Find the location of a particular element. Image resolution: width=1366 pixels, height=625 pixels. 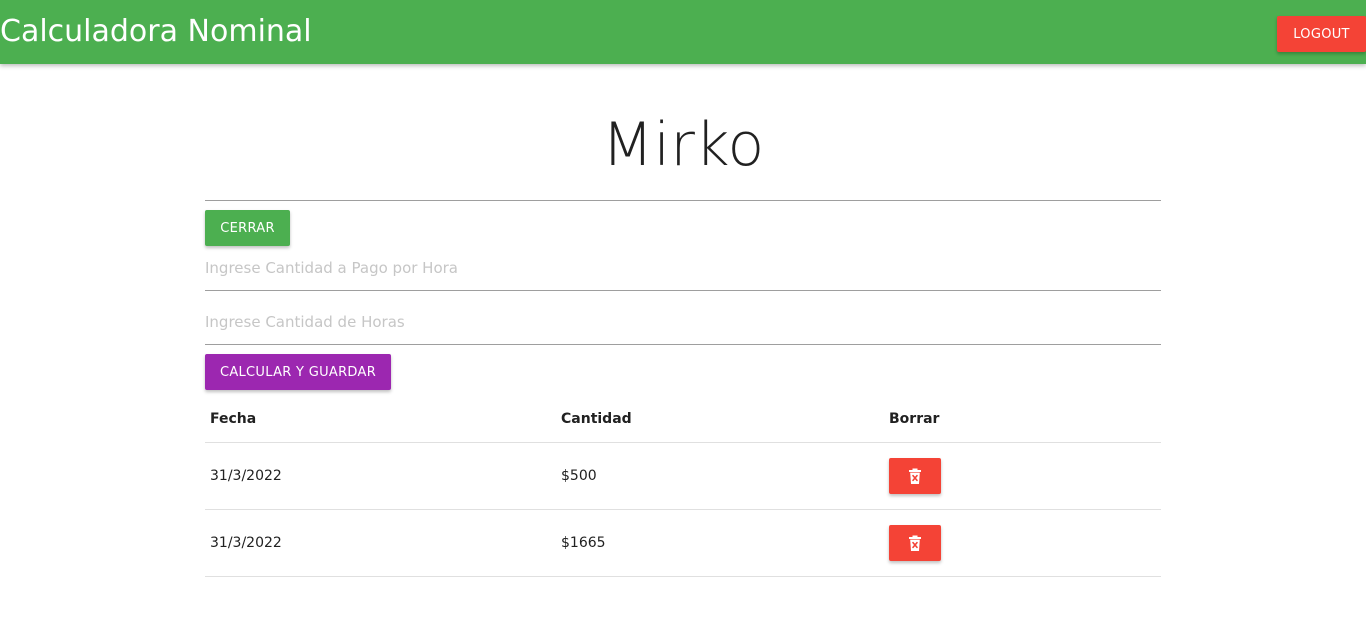

table-row: 31/3/2022 $500 is located at coordinates (683, 476).